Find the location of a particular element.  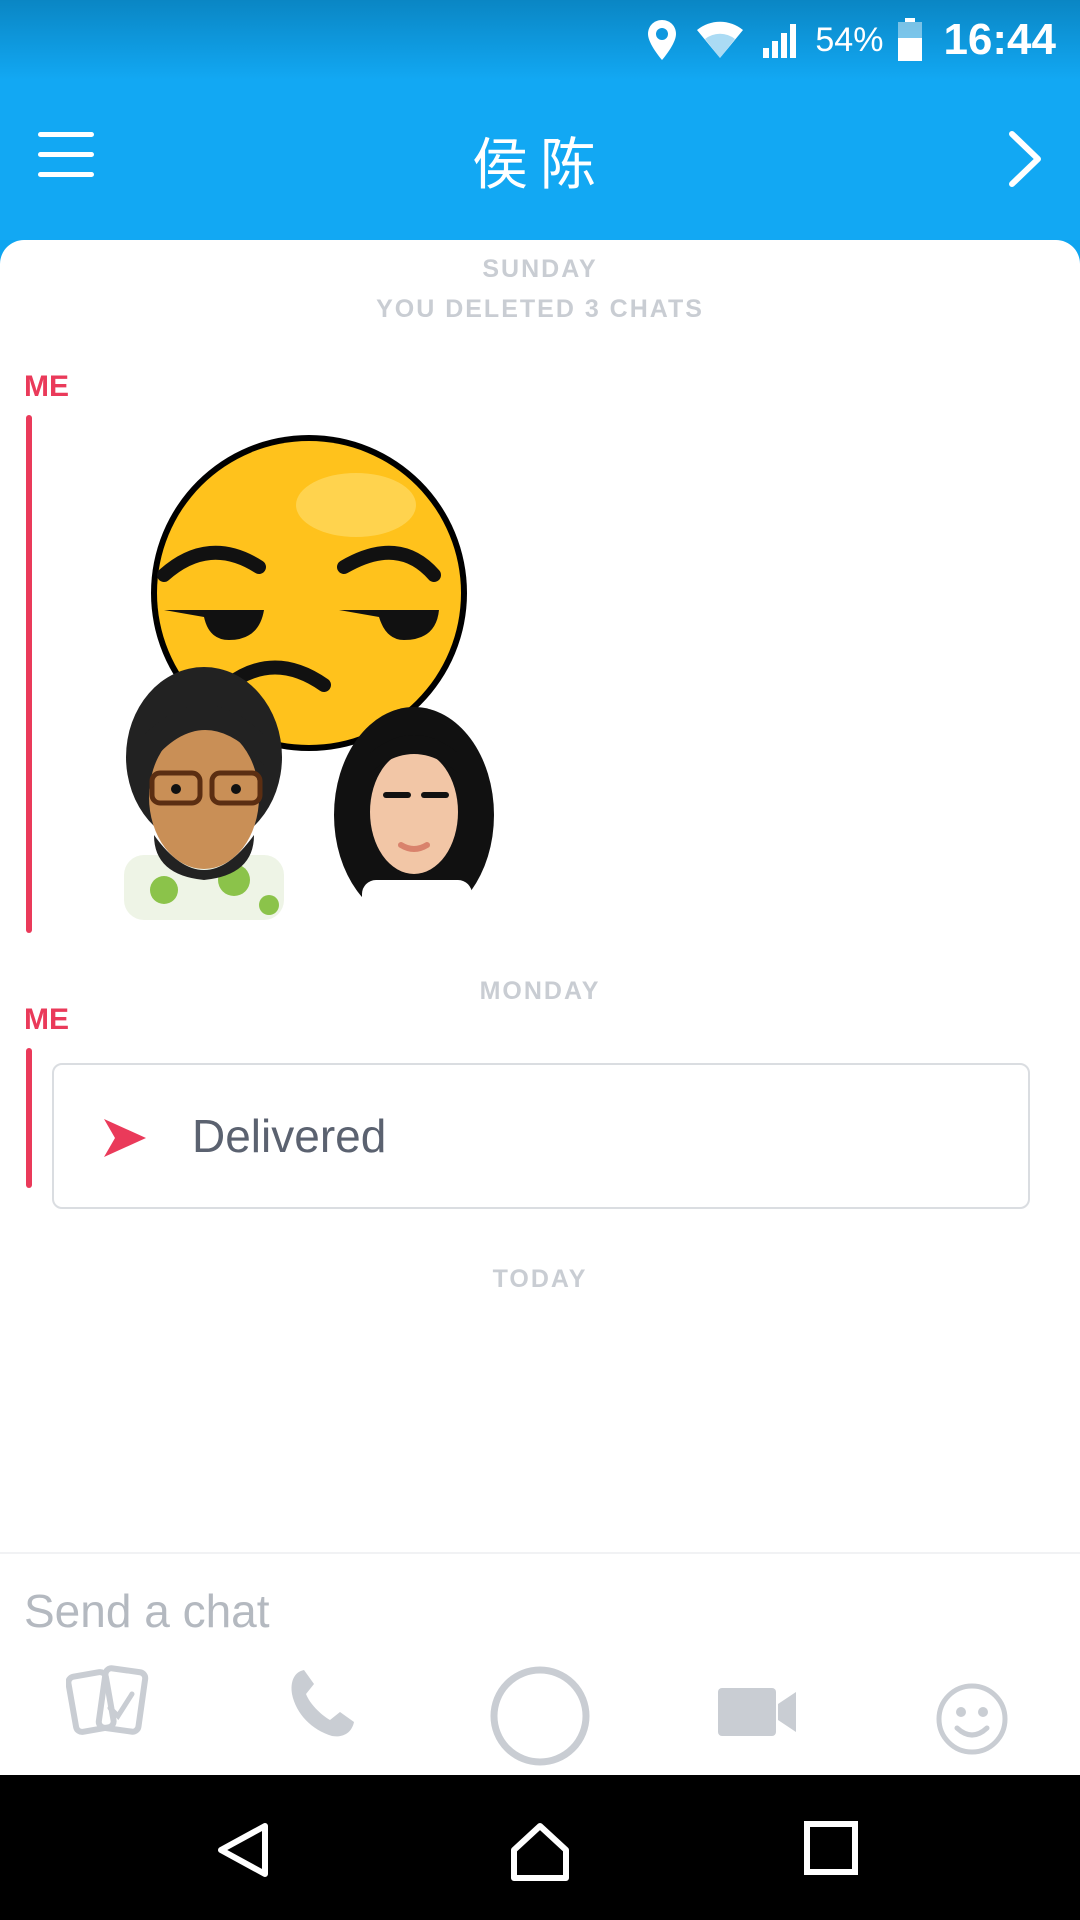

back-icon is located at coordinates (243, 1850).